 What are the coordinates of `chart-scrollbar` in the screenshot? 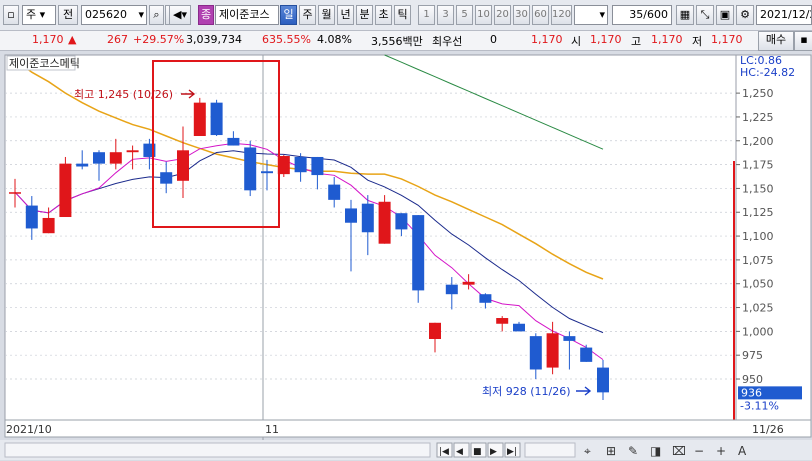 It's located at (217, 450).